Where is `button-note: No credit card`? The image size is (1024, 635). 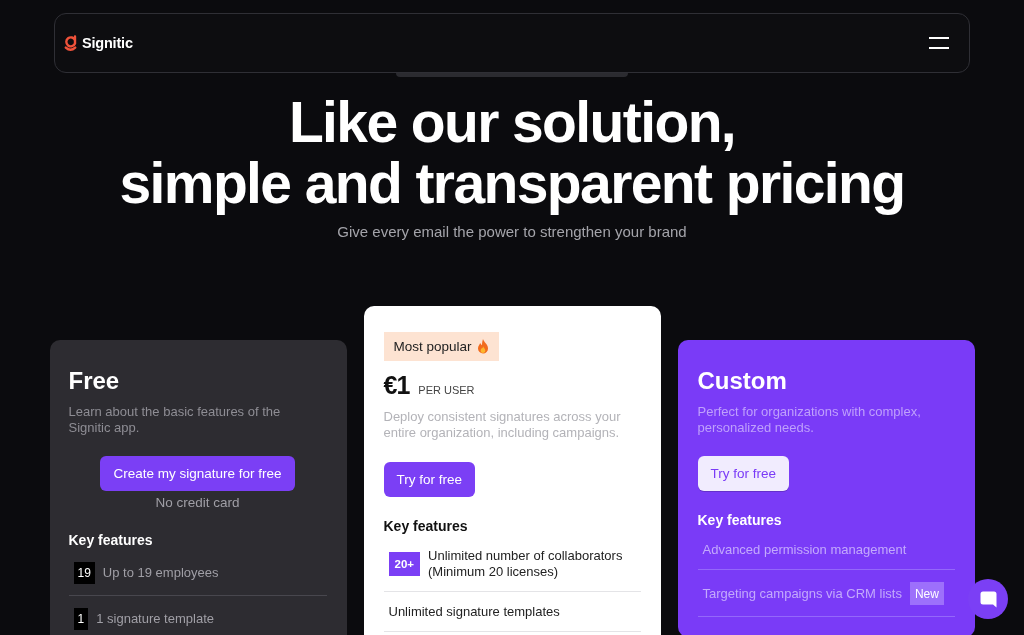 button-note: No credit card is located at coordinates (197, 503).